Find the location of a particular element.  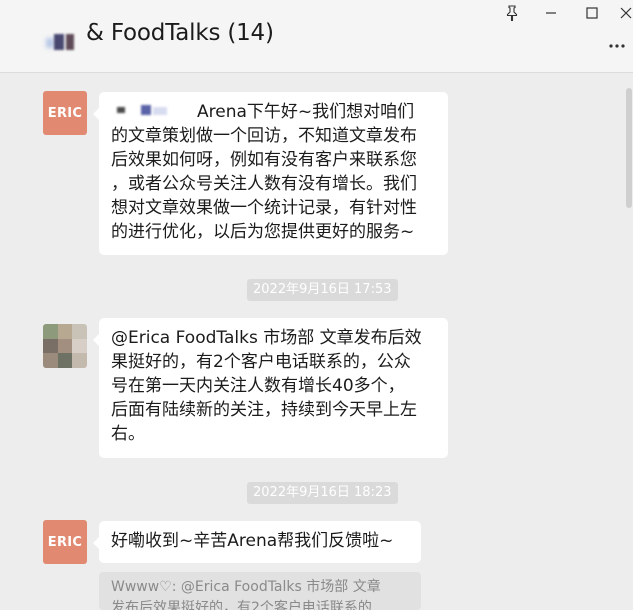

timestamp: 2022年9月16日 17:53 is located at coordinates (322, 290).